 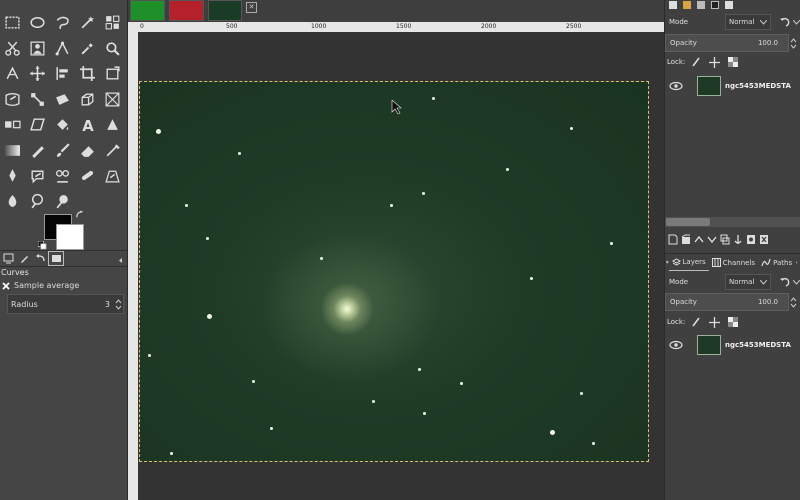 I want to click on document-history-tab-icon, so click(x=715, y=5).